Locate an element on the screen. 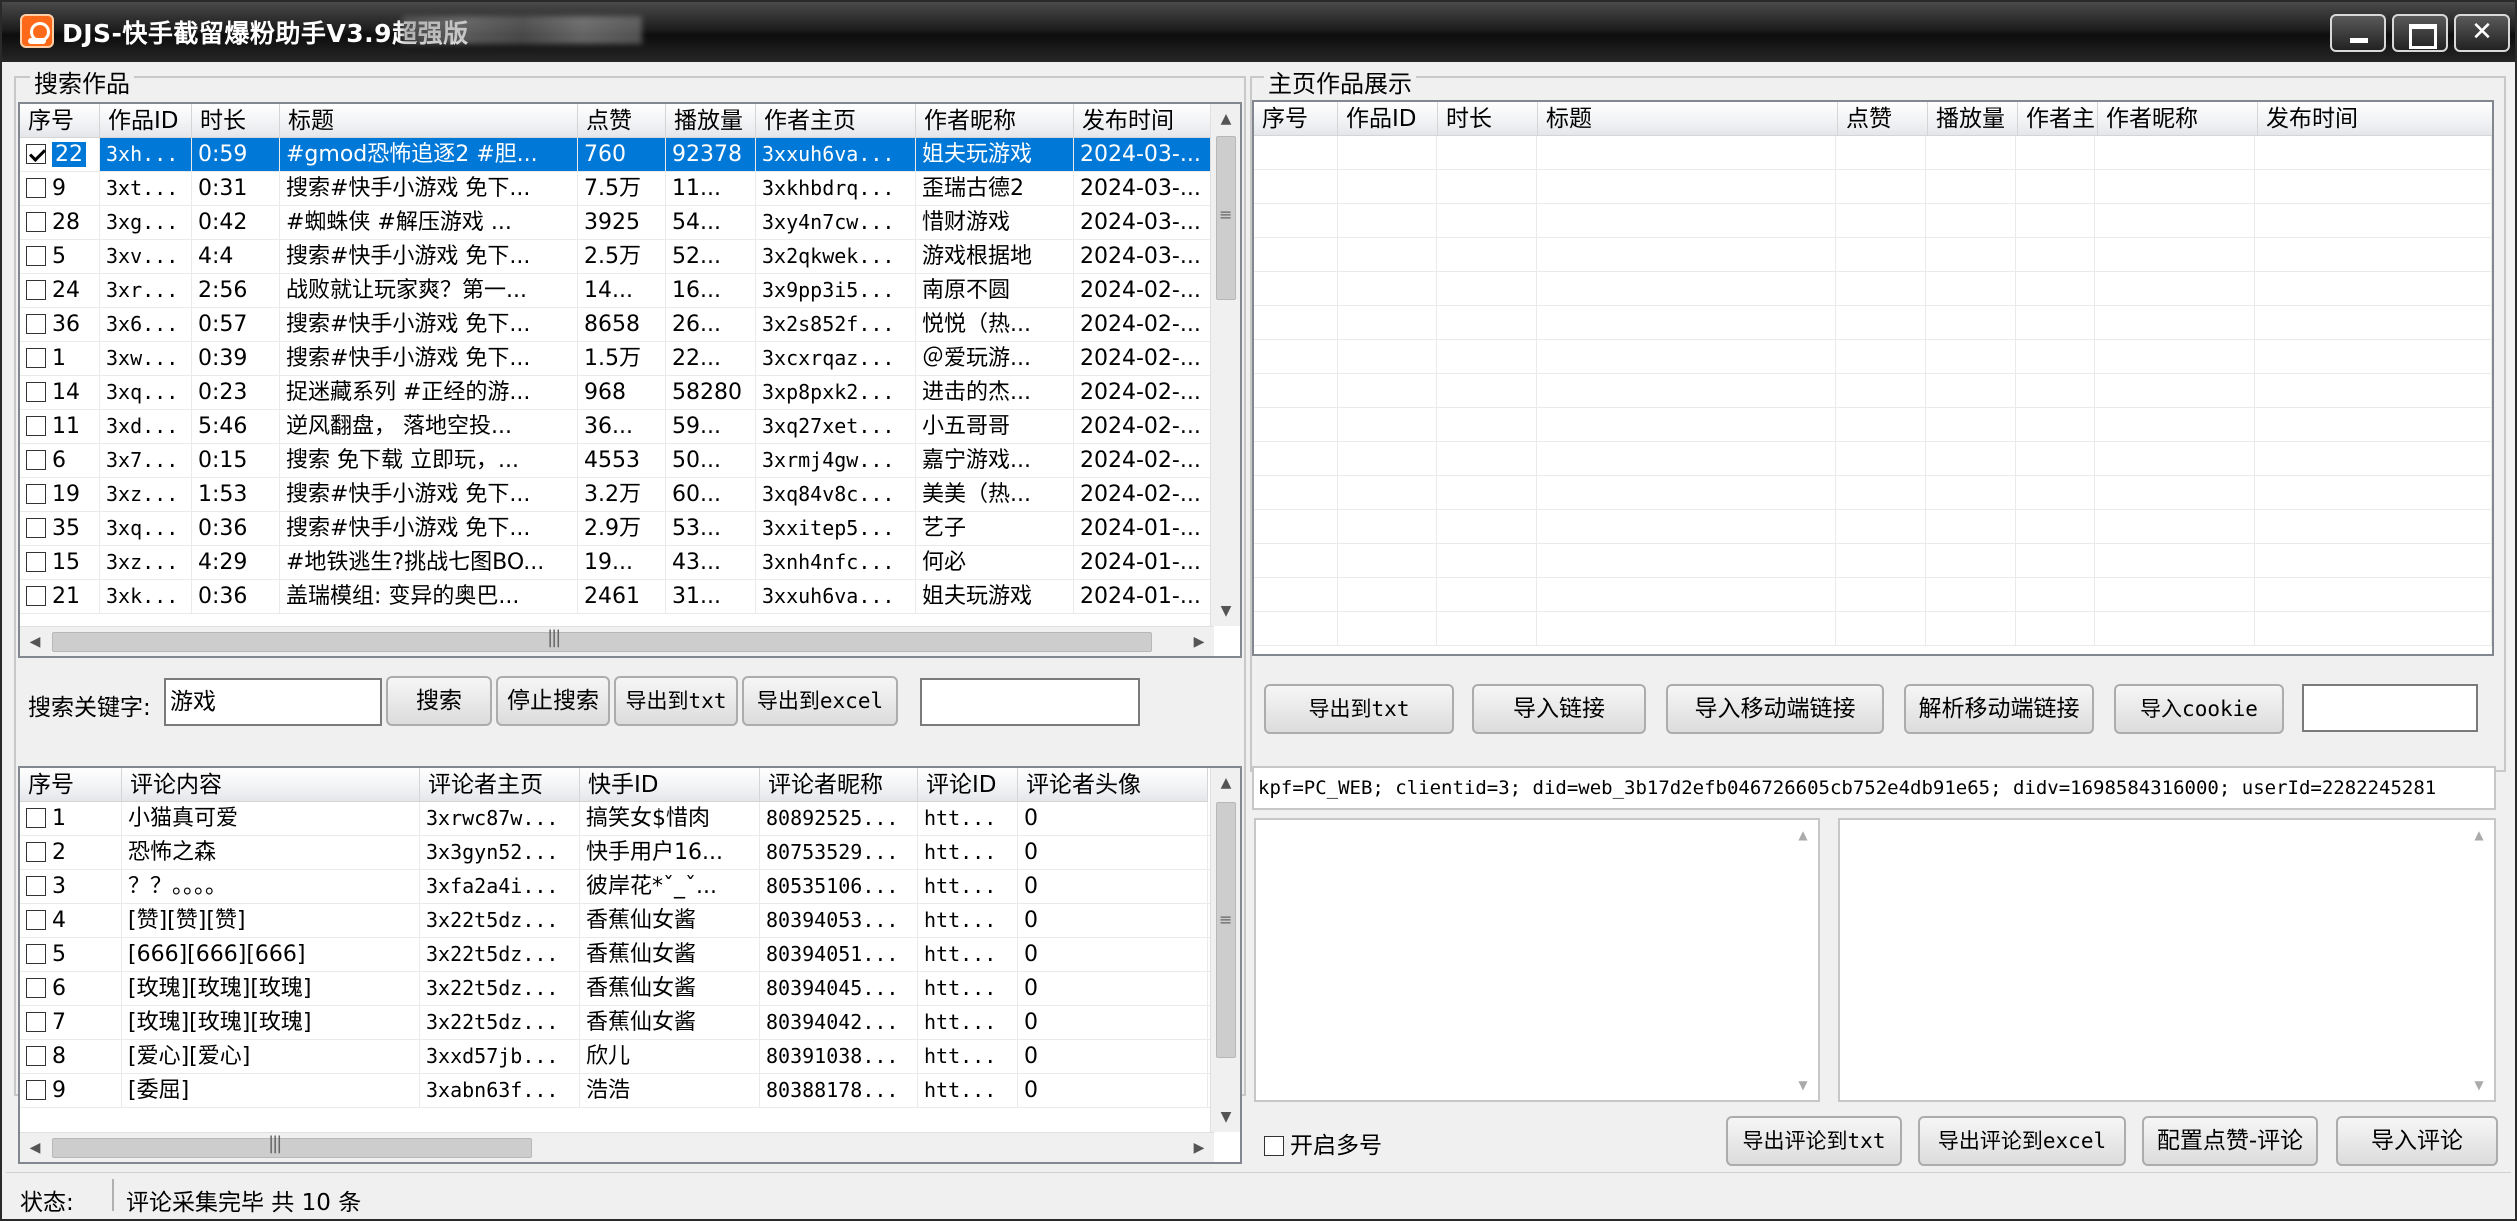 The width and height of the screenshot is (2517, 1221). home-grid-col-5: 播放量 is located at coordinates (1973, 119).